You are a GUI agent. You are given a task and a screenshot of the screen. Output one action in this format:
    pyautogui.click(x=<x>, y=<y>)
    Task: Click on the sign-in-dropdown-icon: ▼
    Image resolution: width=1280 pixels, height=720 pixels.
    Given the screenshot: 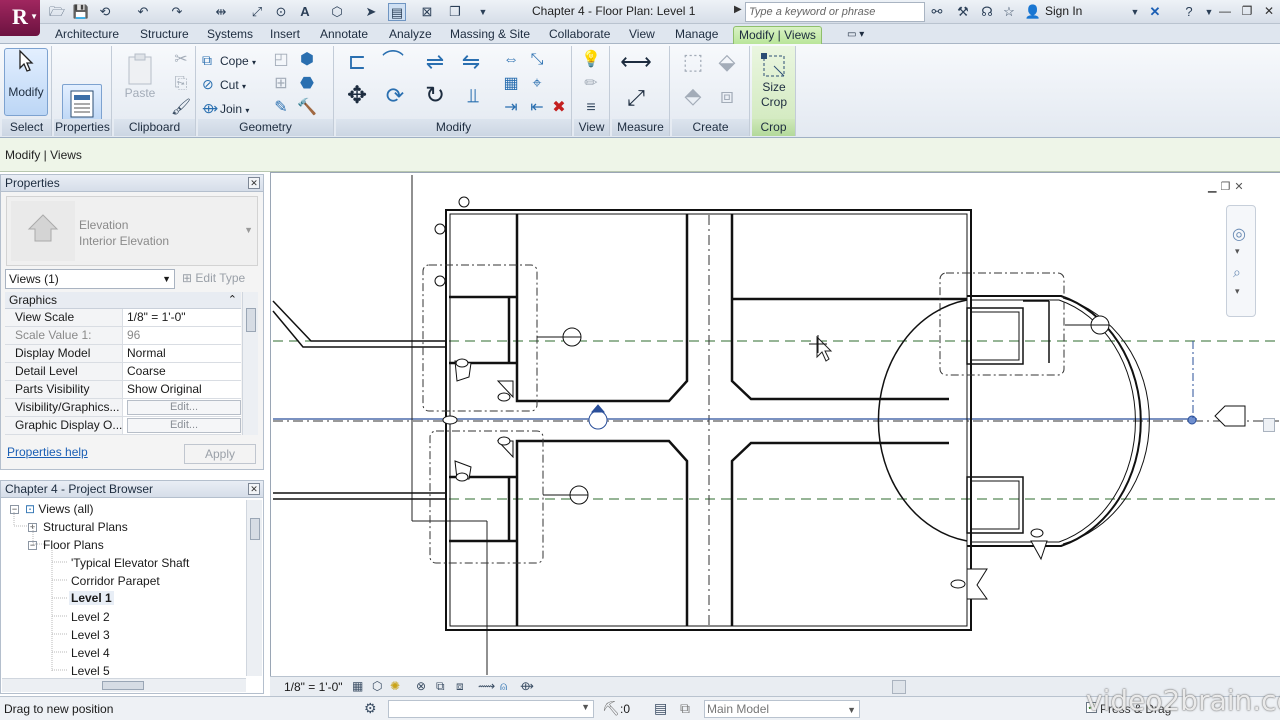 What is the action you would take?
    pyautogui.click(x=1135, y=12)
    